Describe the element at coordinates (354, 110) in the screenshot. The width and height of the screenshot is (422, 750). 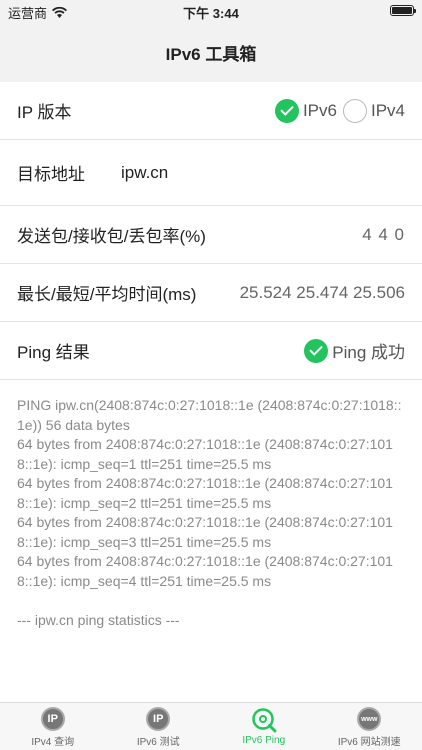
I see `radio-unchecked-icon` at that location.